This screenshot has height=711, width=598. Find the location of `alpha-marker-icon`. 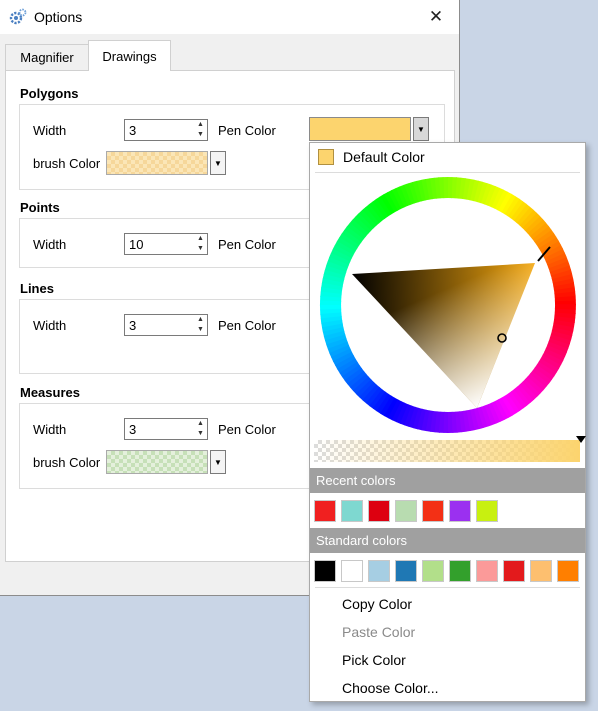

alpha-marker-icon is located at coordinates (581, 439).